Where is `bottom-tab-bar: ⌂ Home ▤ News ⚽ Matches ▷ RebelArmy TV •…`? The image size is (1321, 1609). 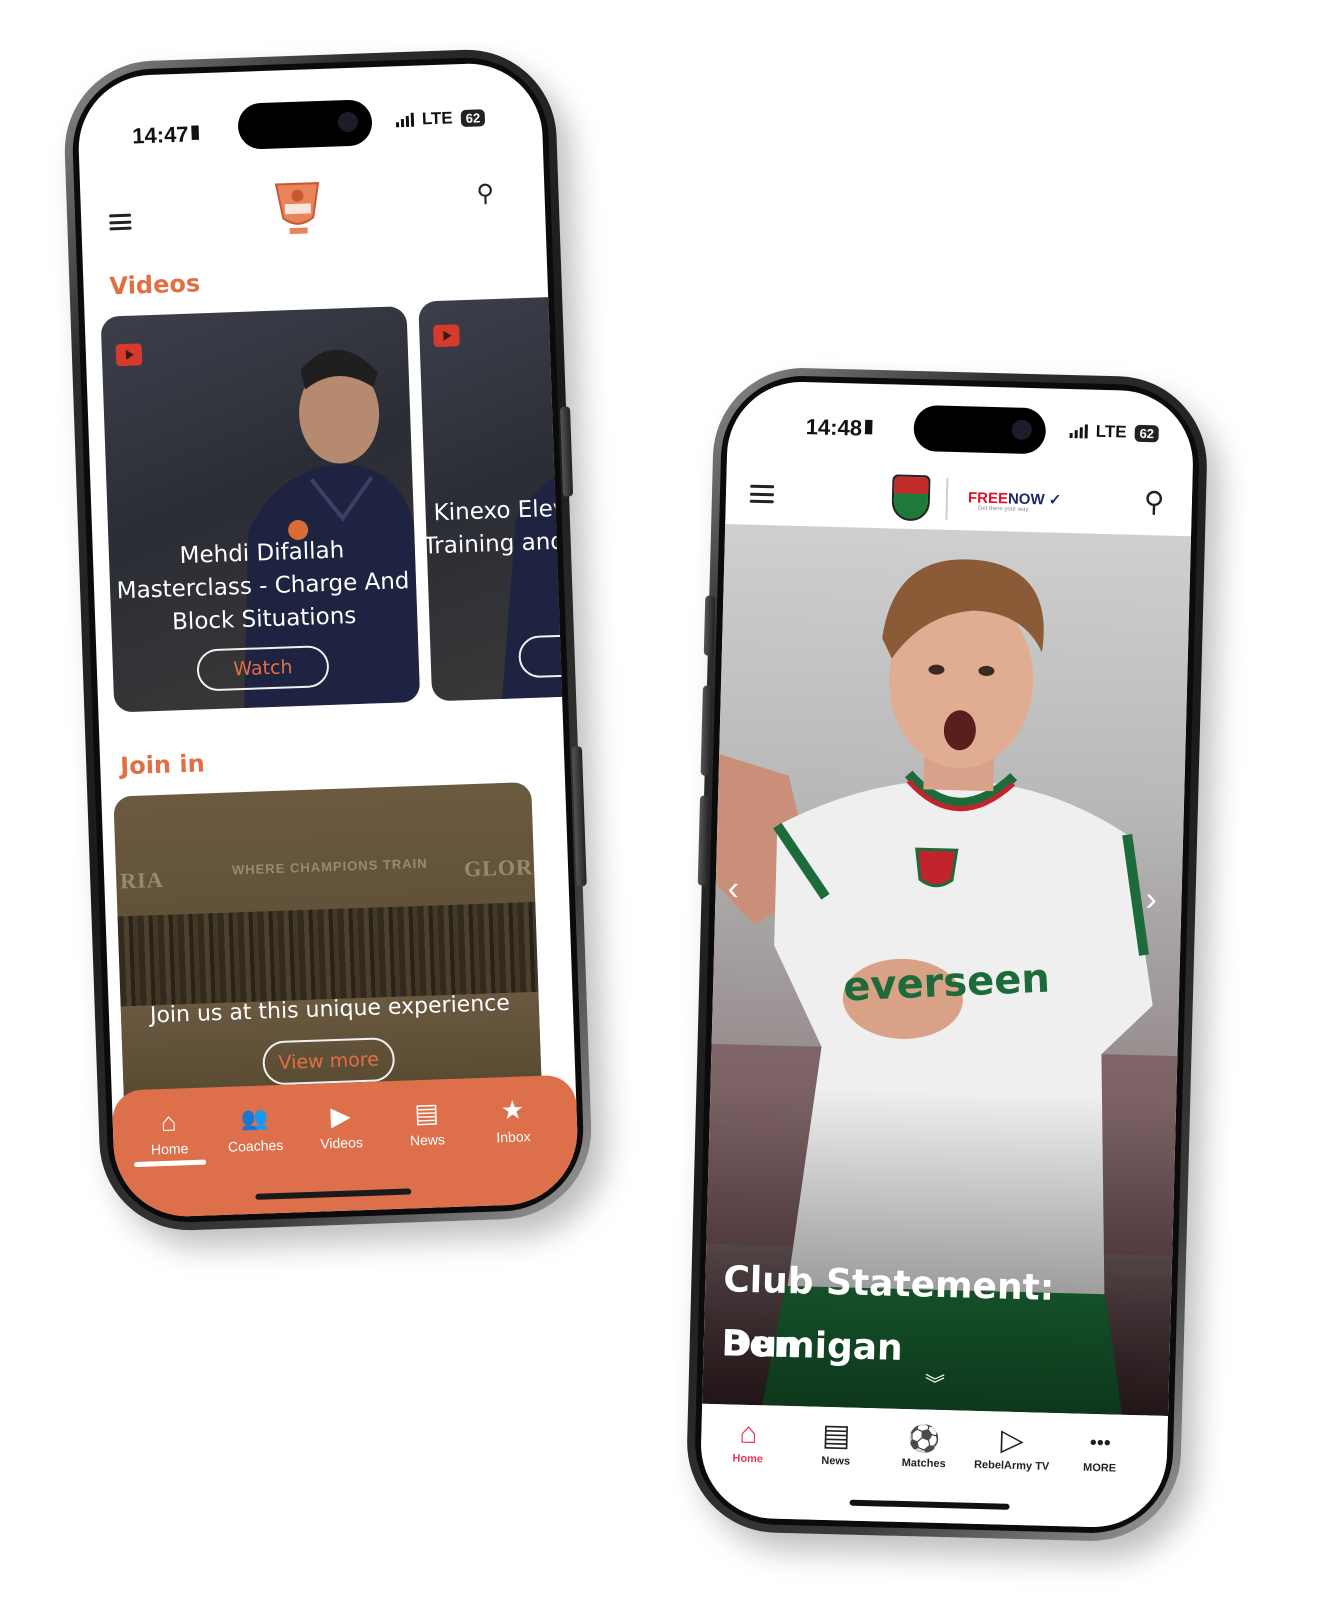
bottom-tab-bar: ⌂ Home ▤ News ⚽ Matches ▷ RebelArmy TV •… is located at coordinates (933, 1466).